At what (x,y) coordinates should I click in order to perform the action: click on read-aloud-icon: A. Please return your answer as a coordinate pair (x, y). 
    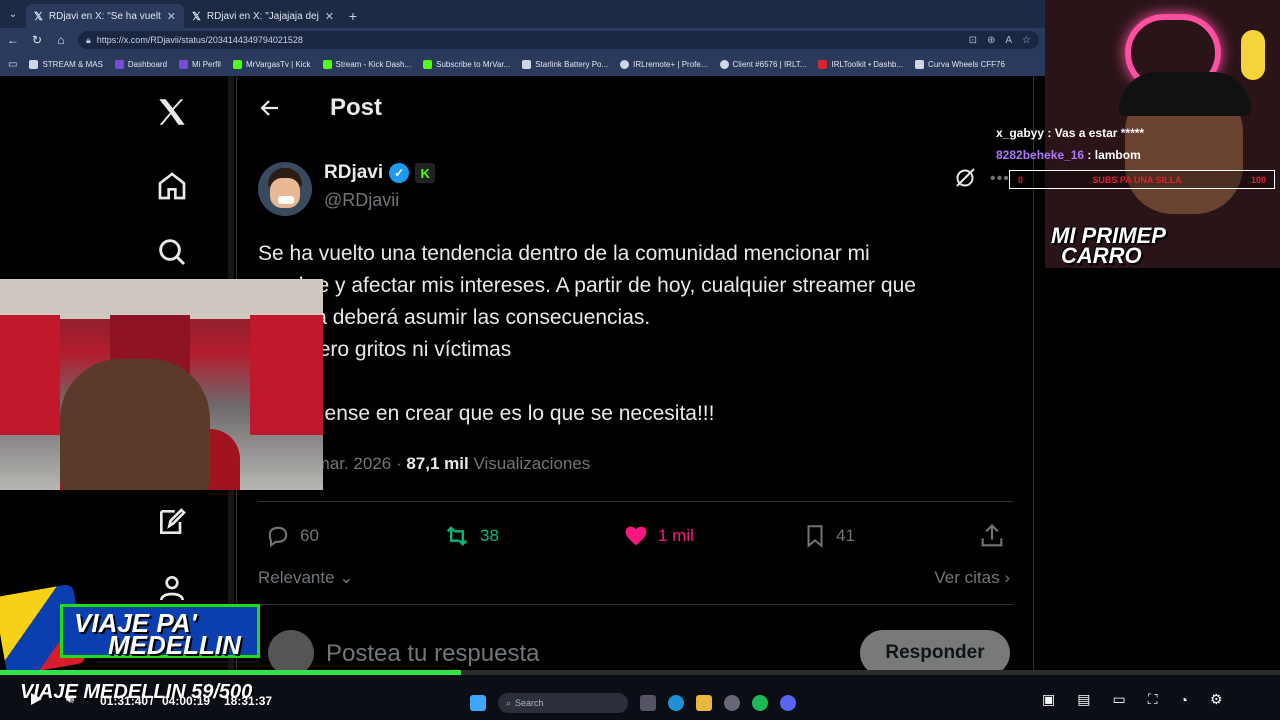
    Looking at the image, I should click on (1008, 40).